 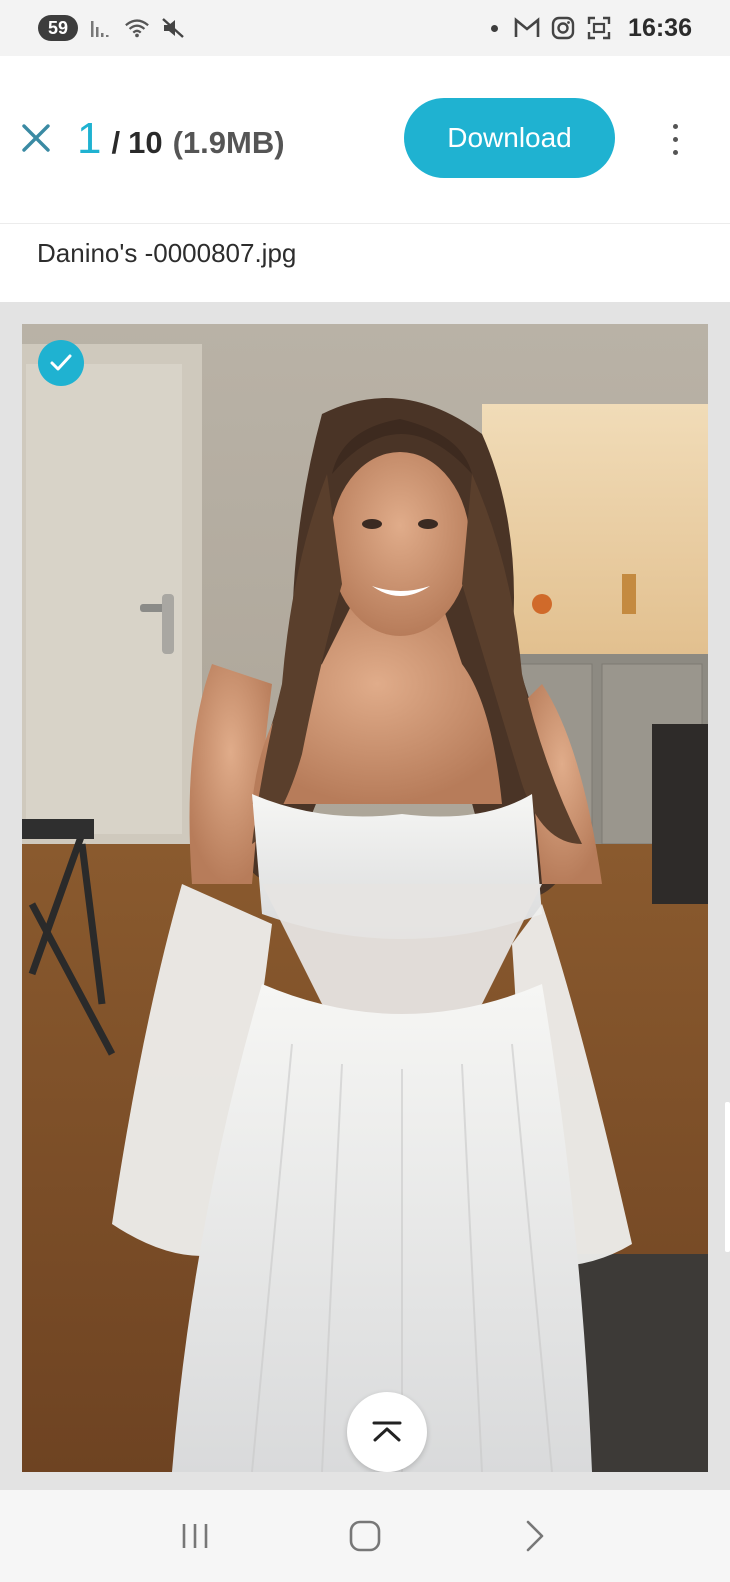 What do you see at coordinates (173, 28) in the screenshot?
I see `mute-icon` at bounding box center [173, 28].